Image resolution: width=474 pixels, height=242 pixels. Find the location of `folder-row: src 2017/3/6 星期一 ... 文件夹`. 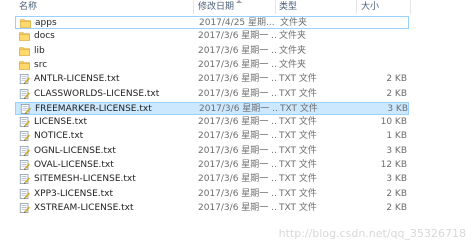

folder-row: src 2017/3/6 星期一 ... 文件夹 is located at coordinates (212, 65).